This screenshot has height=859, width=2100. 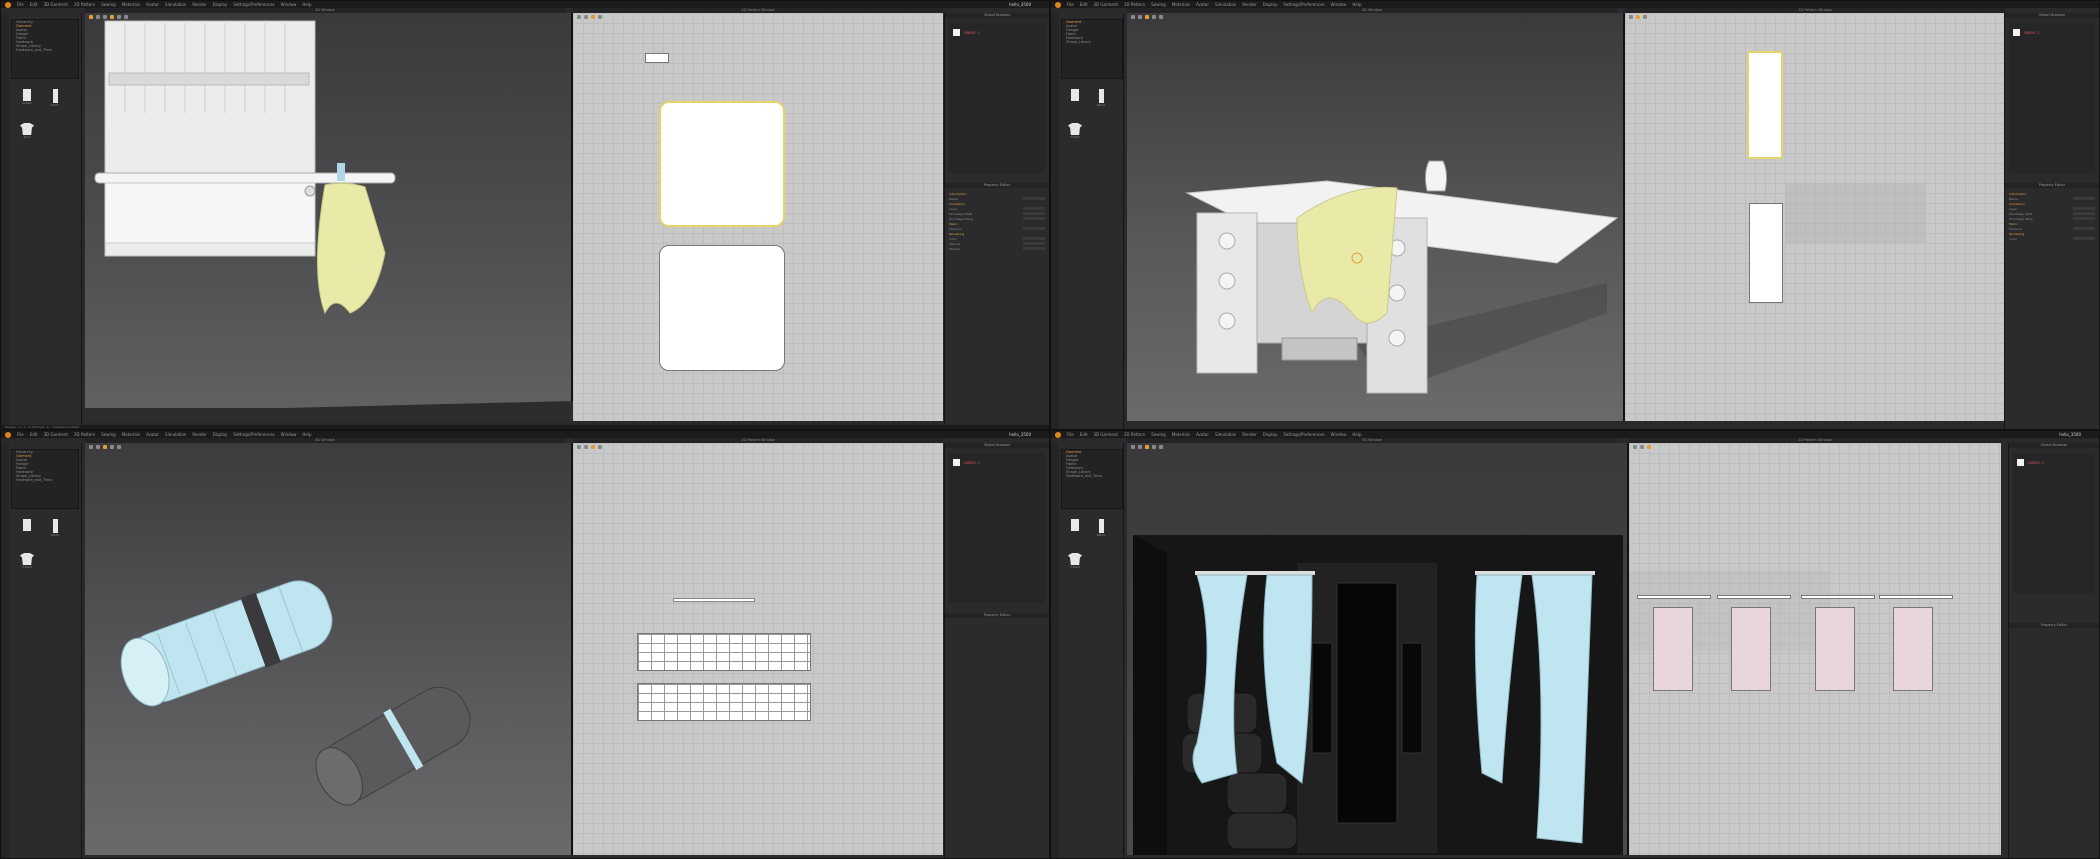 What do you see at coordinates (1092, 42) in the screenshot?
I see `hierarchy-item: Shape_Library` at bounding box center [1092, 42].